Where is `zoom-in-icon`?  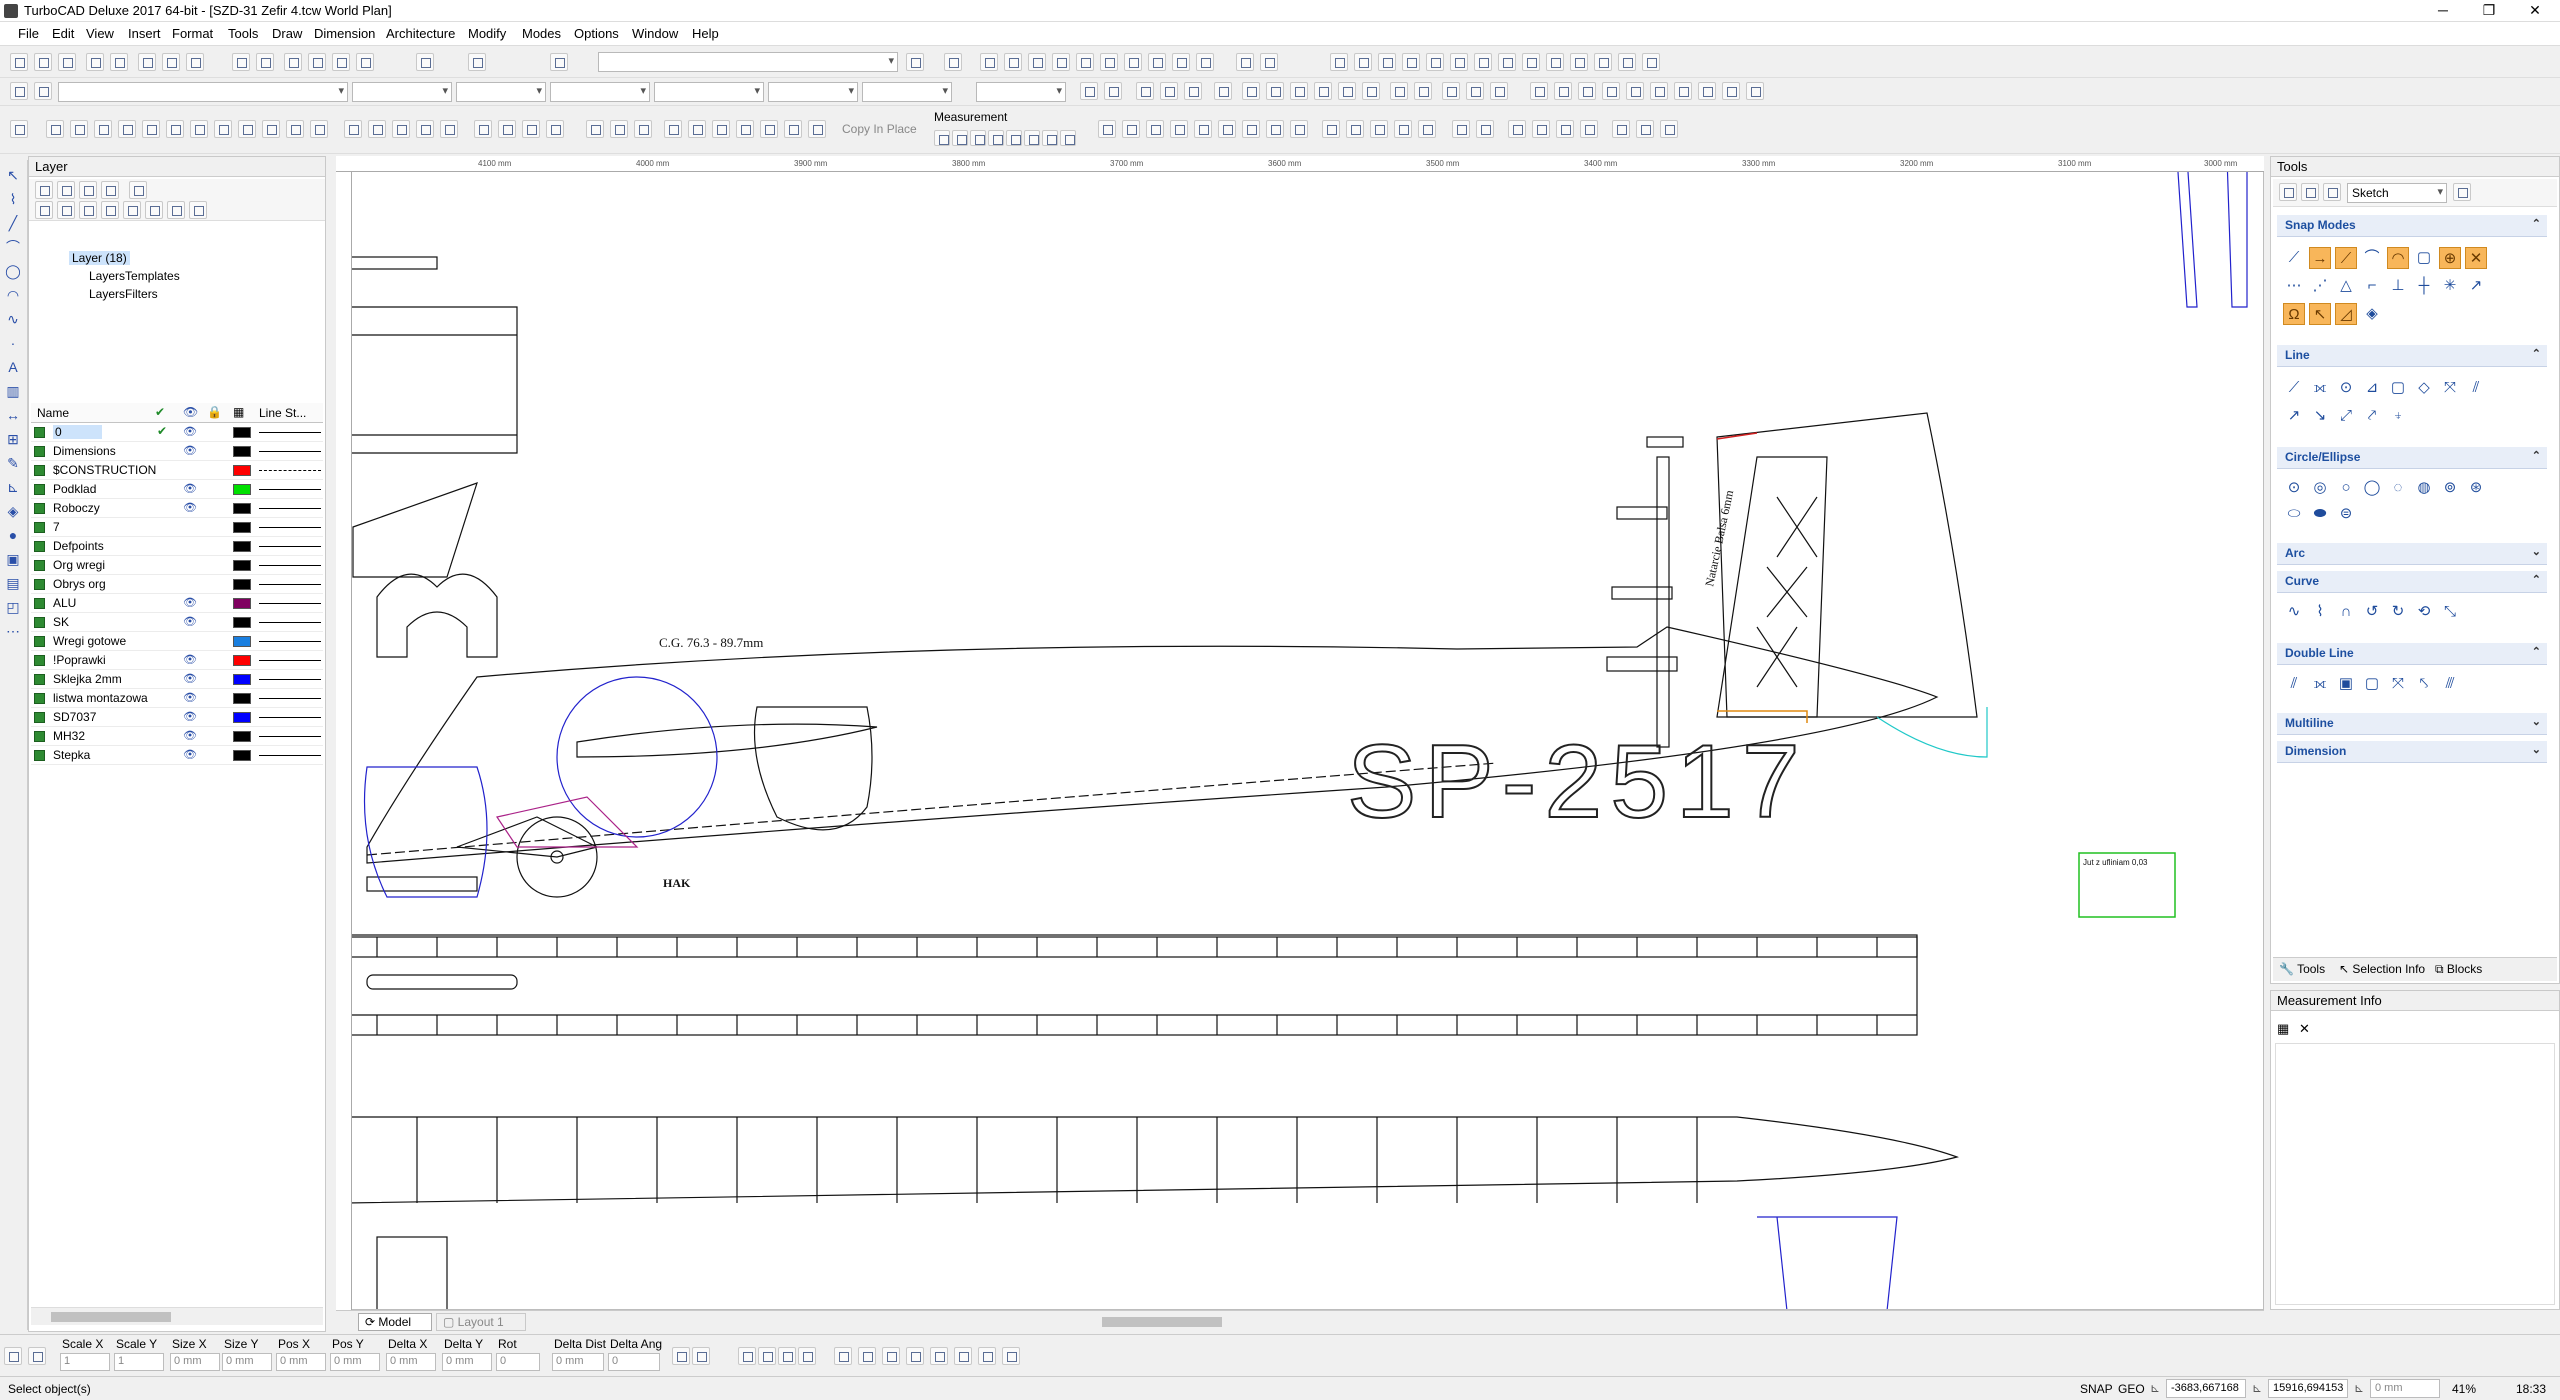
zoom-in-icon is located at coordinates (293, 62).